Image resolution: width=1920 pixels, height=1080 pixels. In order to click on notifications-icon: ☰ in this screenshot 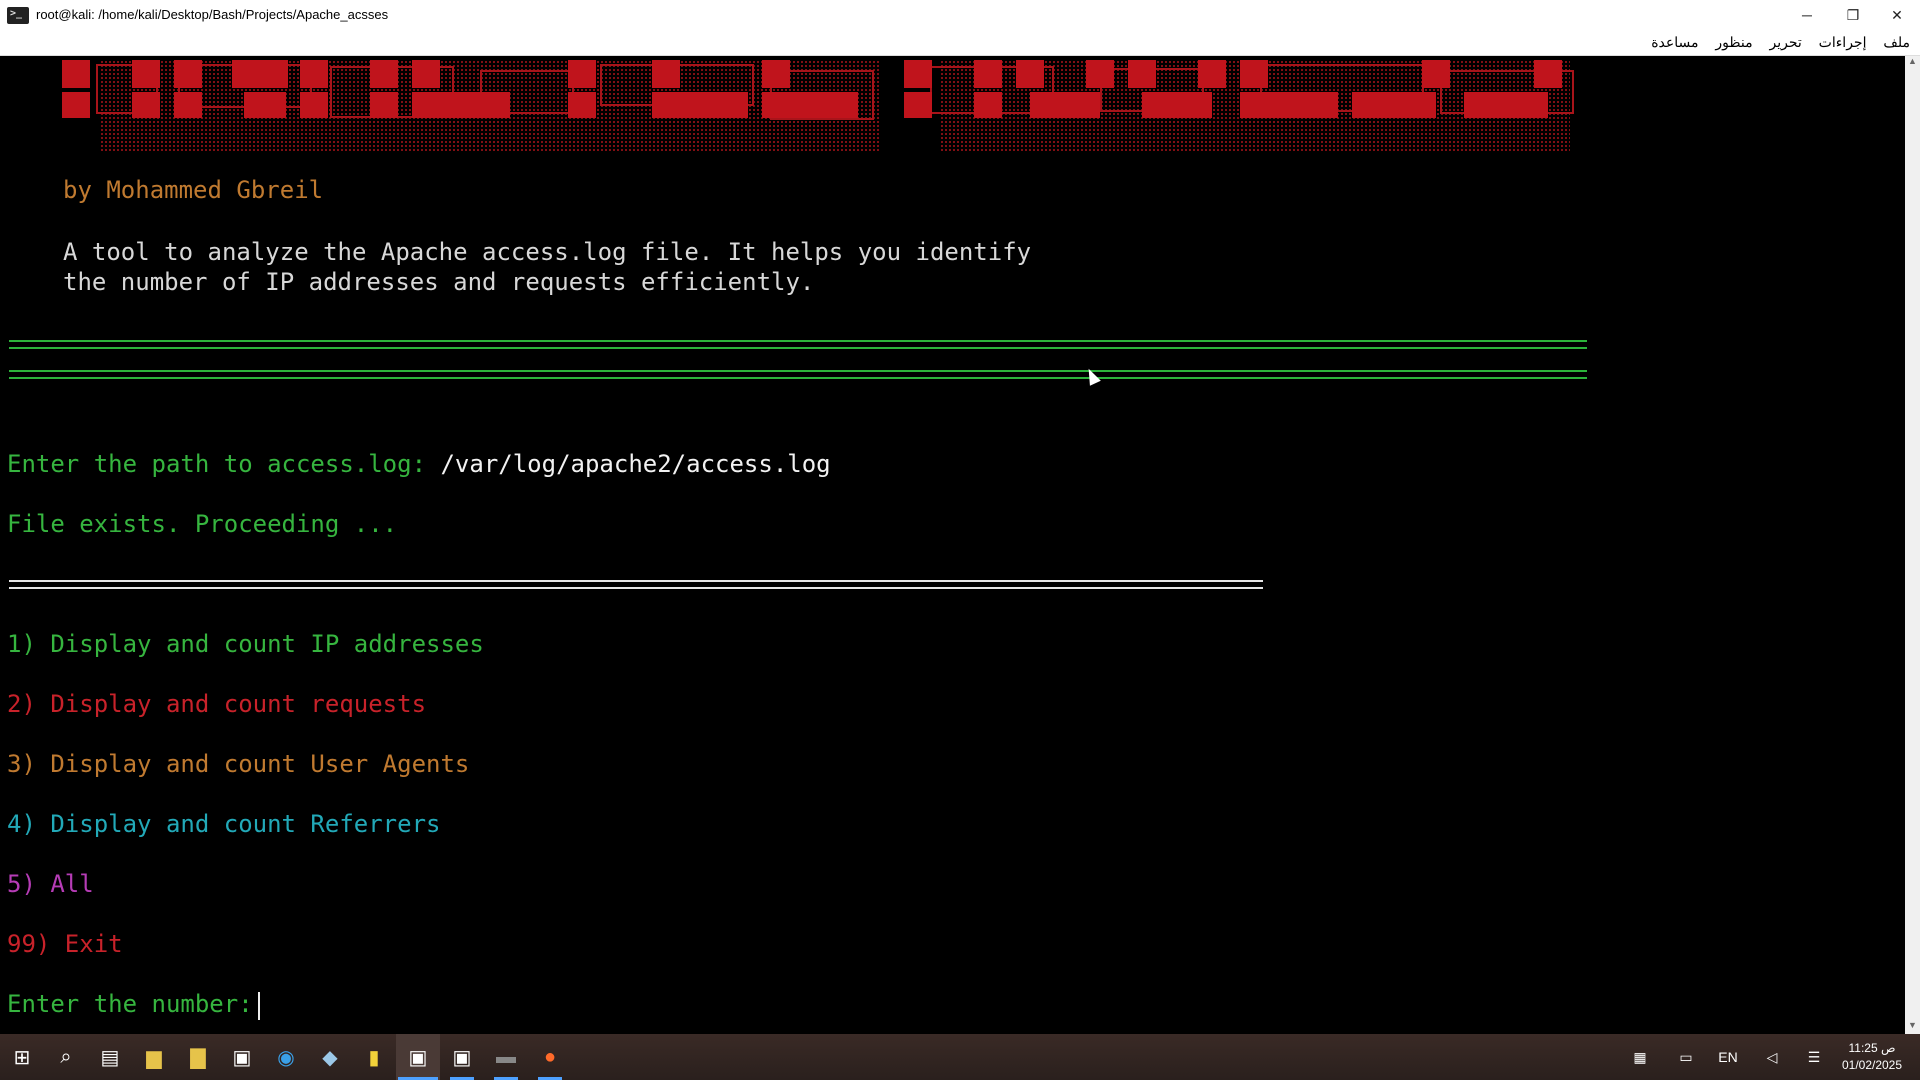, I will do `click(1814, 1057)`.